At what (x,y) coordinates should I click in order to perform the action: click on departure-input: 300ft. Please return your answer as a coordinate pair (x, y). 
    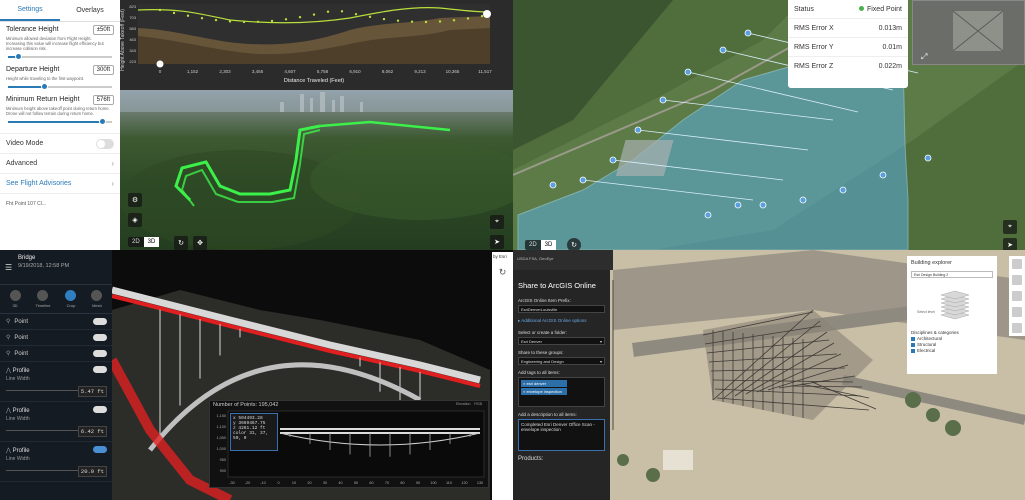
    Looking at the image, I should click on (103, 70).